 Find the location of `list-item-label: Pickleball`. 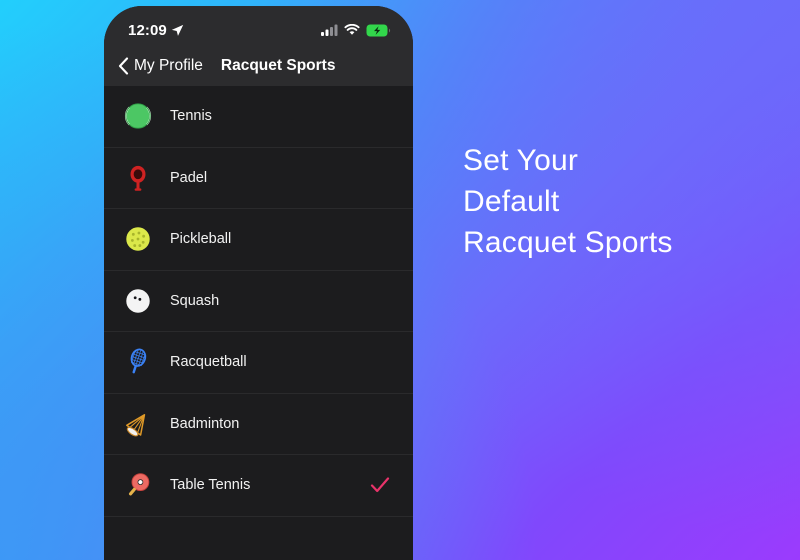

list-item-label: Pickleball is located at coordinates (201, 239).